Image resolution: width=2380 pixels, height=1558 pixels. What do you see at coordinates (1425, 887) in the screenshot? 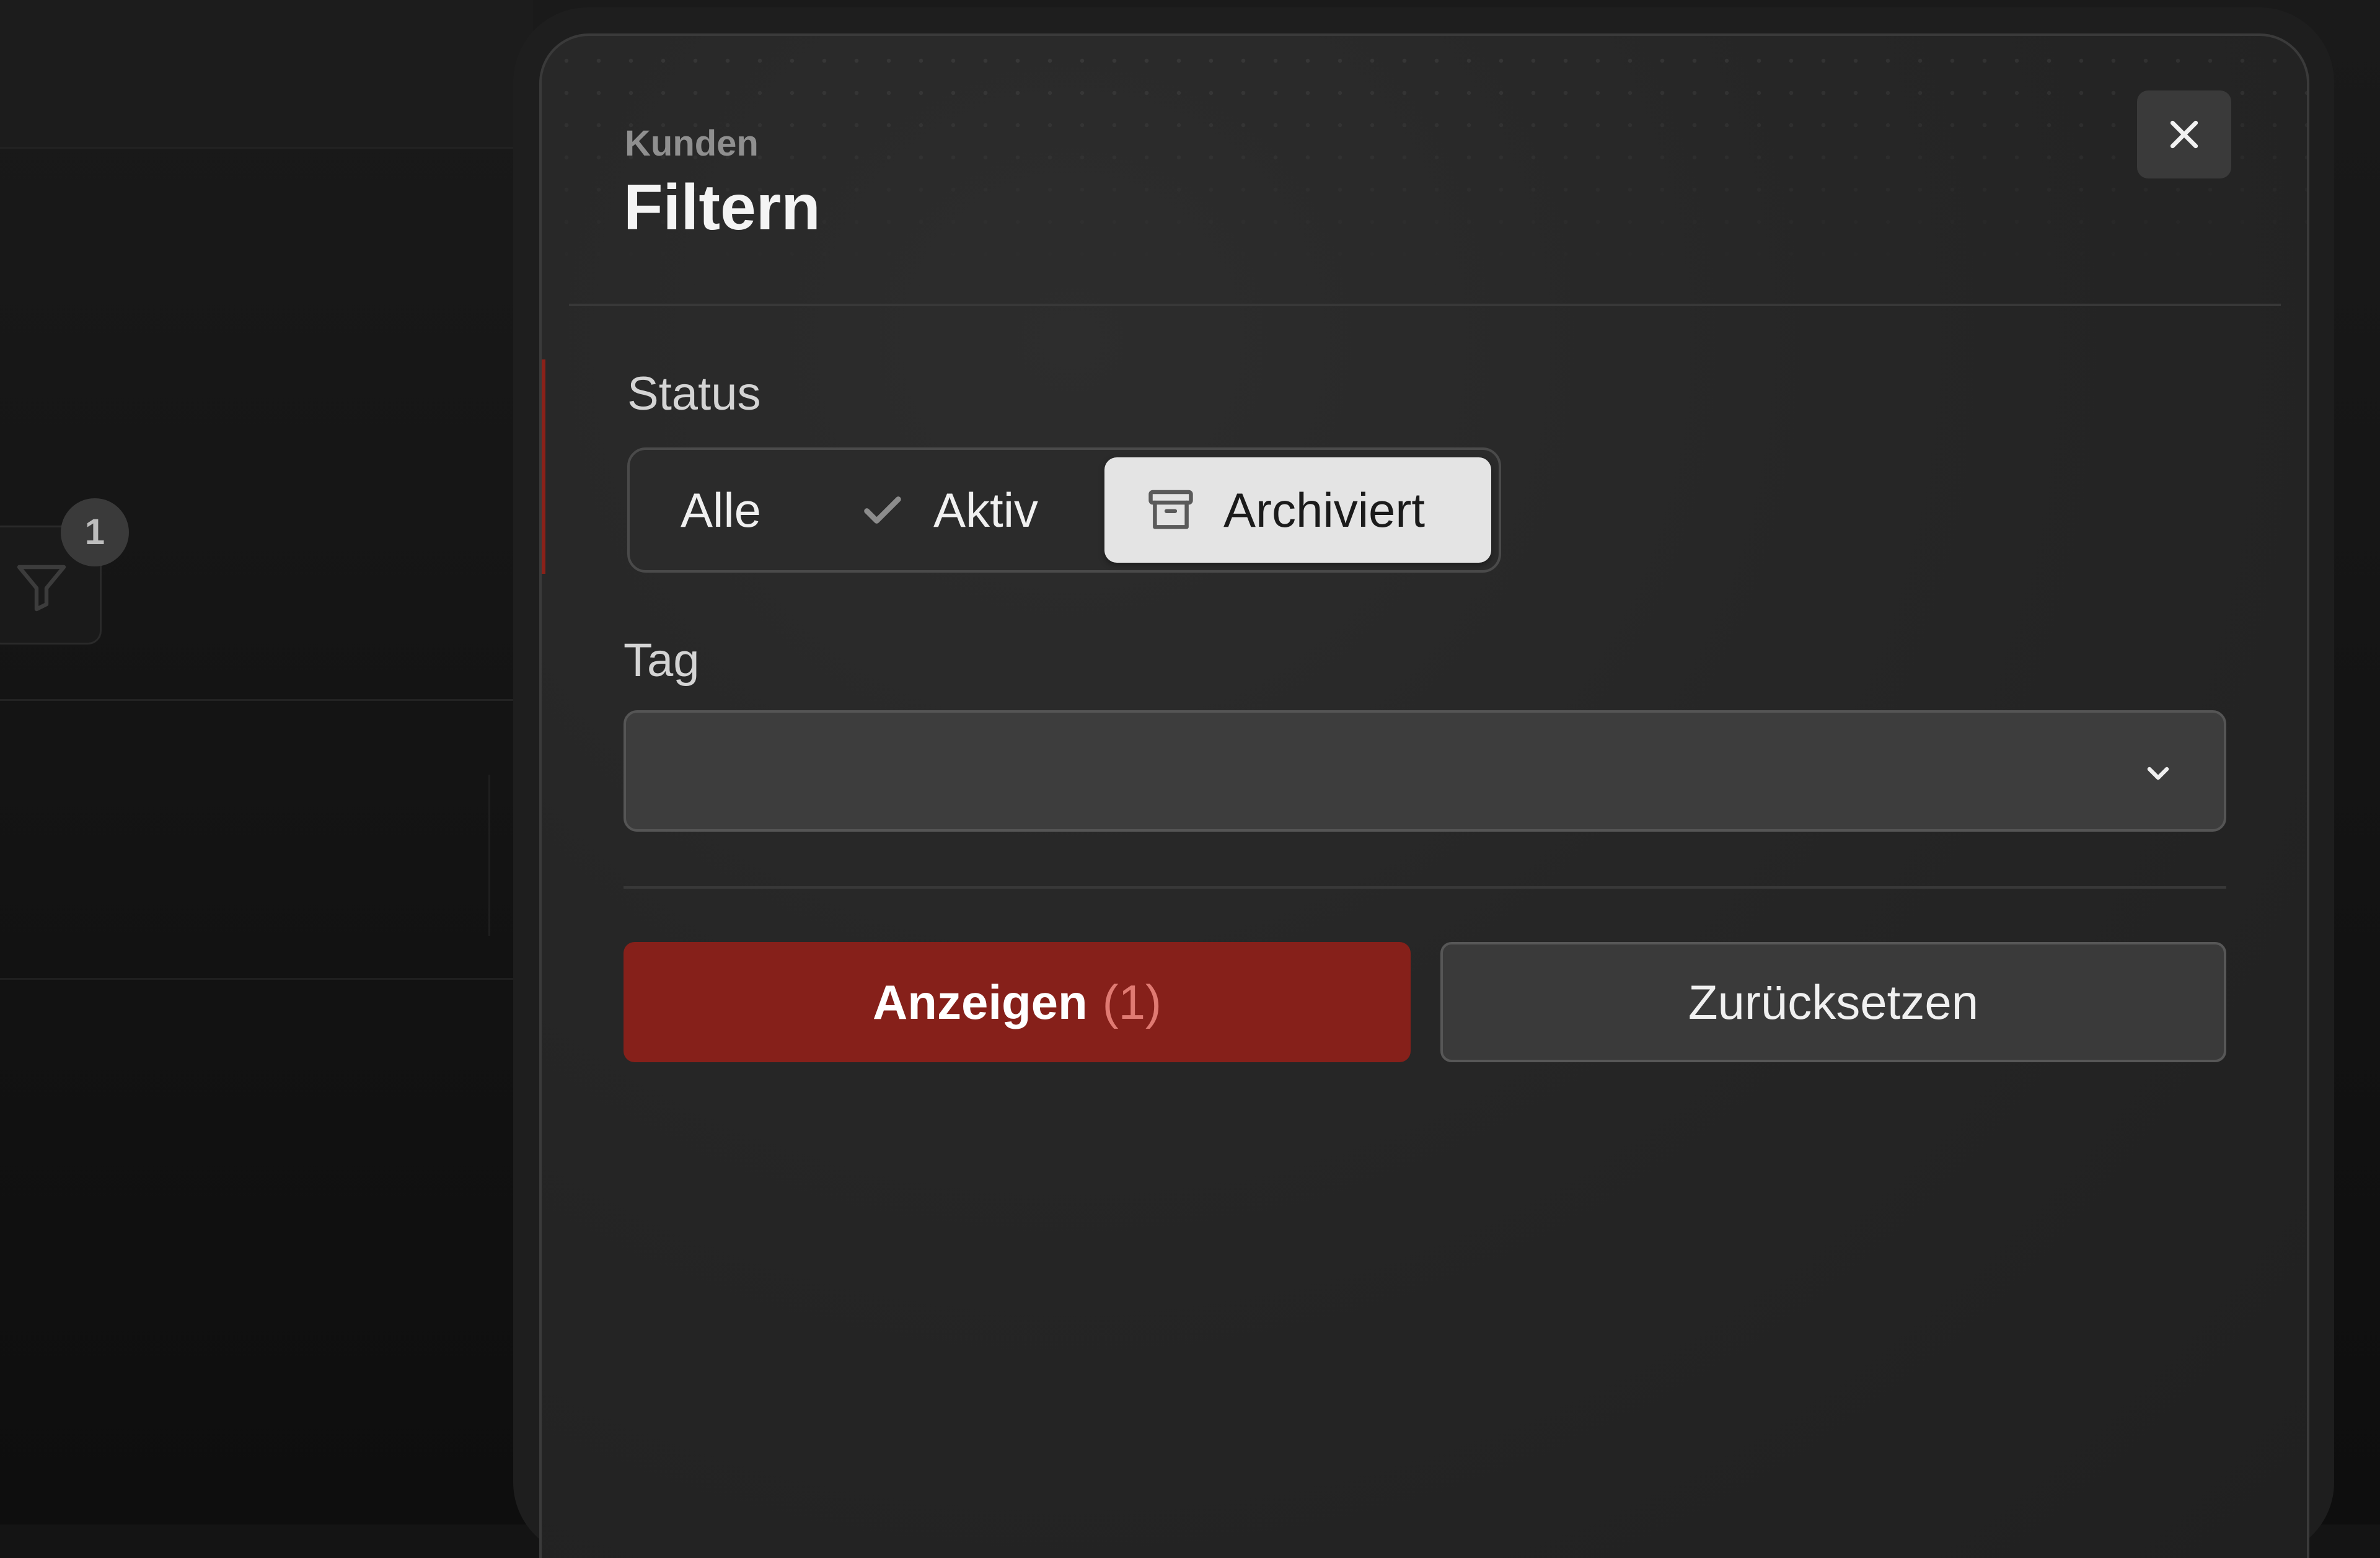
I see `form-divider` at bounding box center [1425, 887].